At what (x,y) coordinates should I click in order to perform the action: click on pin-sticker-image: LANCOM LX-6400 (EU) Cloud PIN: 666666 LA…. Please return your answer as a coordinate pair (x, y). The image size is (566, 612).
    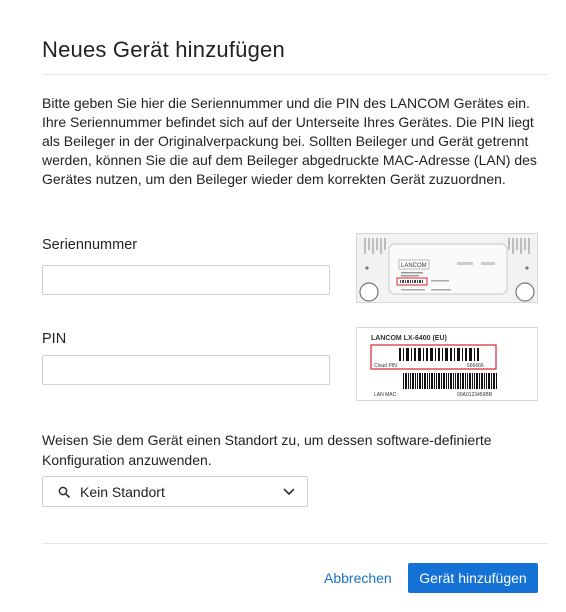
    Looking at the image, I should click on (447, 364).